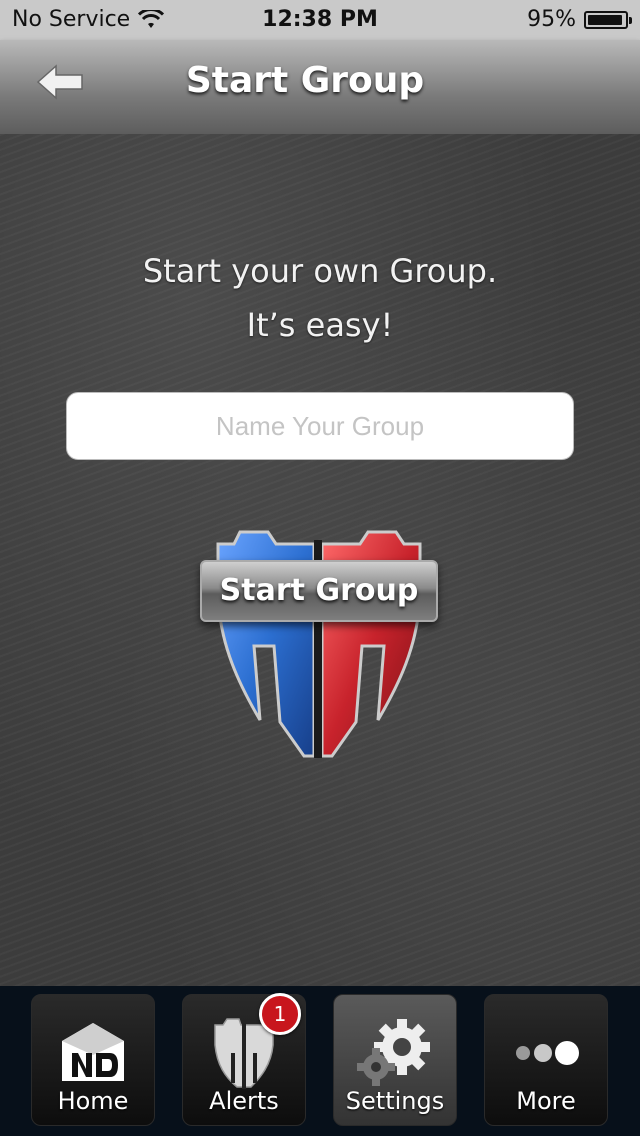  What do you see at coordinates (93, 1101) in the screenshot?
I see `tab-home-label: Home` at bounding box center [93, 1101].